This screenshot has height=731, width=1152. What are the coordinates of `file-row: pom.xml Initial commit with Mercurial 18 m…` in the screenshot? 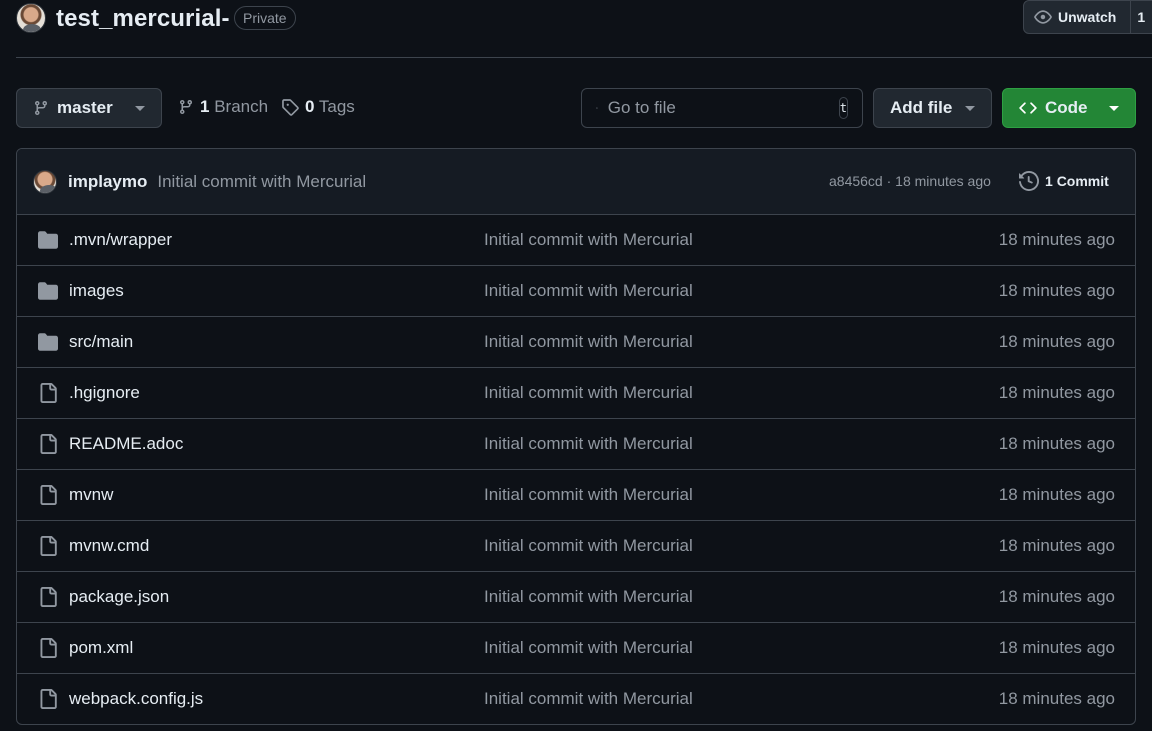 It's located at (576, 648).